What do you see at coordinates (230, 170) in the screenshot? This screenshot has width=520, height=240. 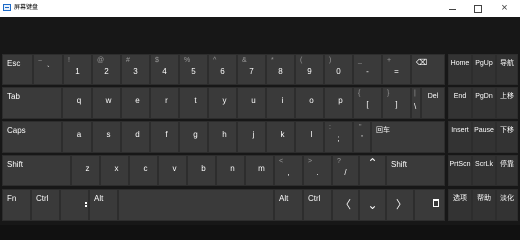 I see `key-n: n` at bounding box center [230, 170].